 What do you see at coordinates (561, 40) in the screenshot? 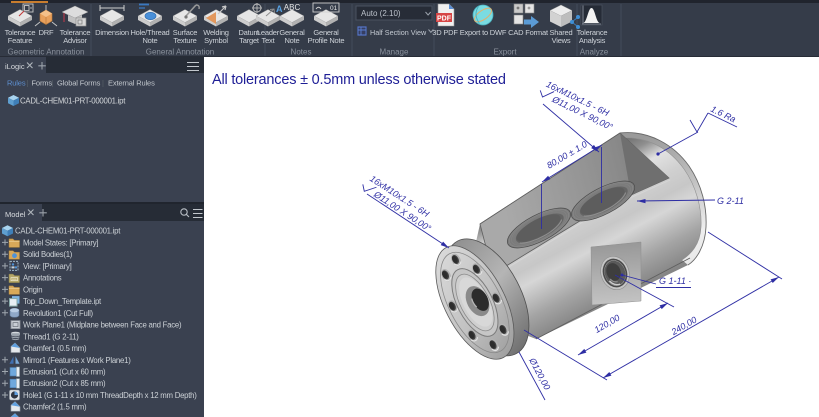
I see `svg-text: Views` at bounding box center [561, 40].